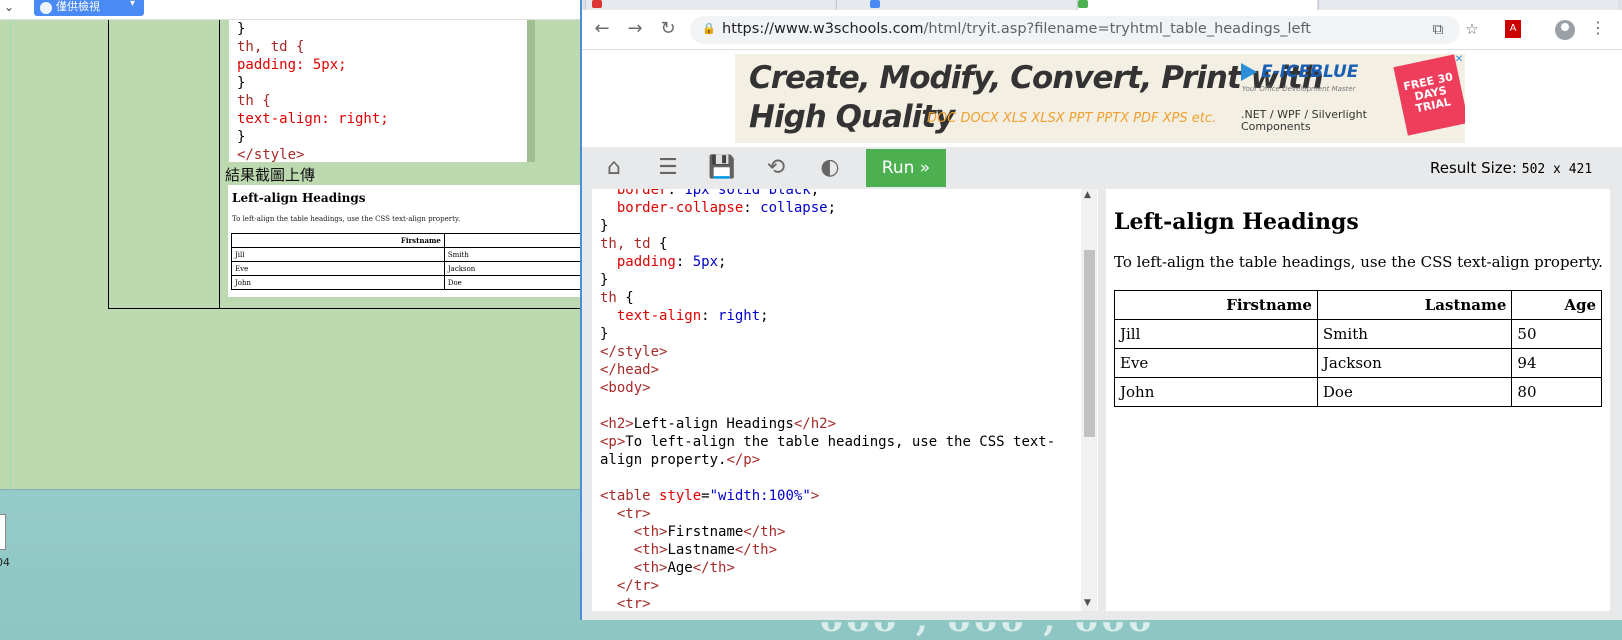 Image resolution: width=1622 pixels, height=640 pixels. What do you see at coordinates (254, 101) in the screenshot?
I see `code-line: th {` at bounding box center [254, 101].